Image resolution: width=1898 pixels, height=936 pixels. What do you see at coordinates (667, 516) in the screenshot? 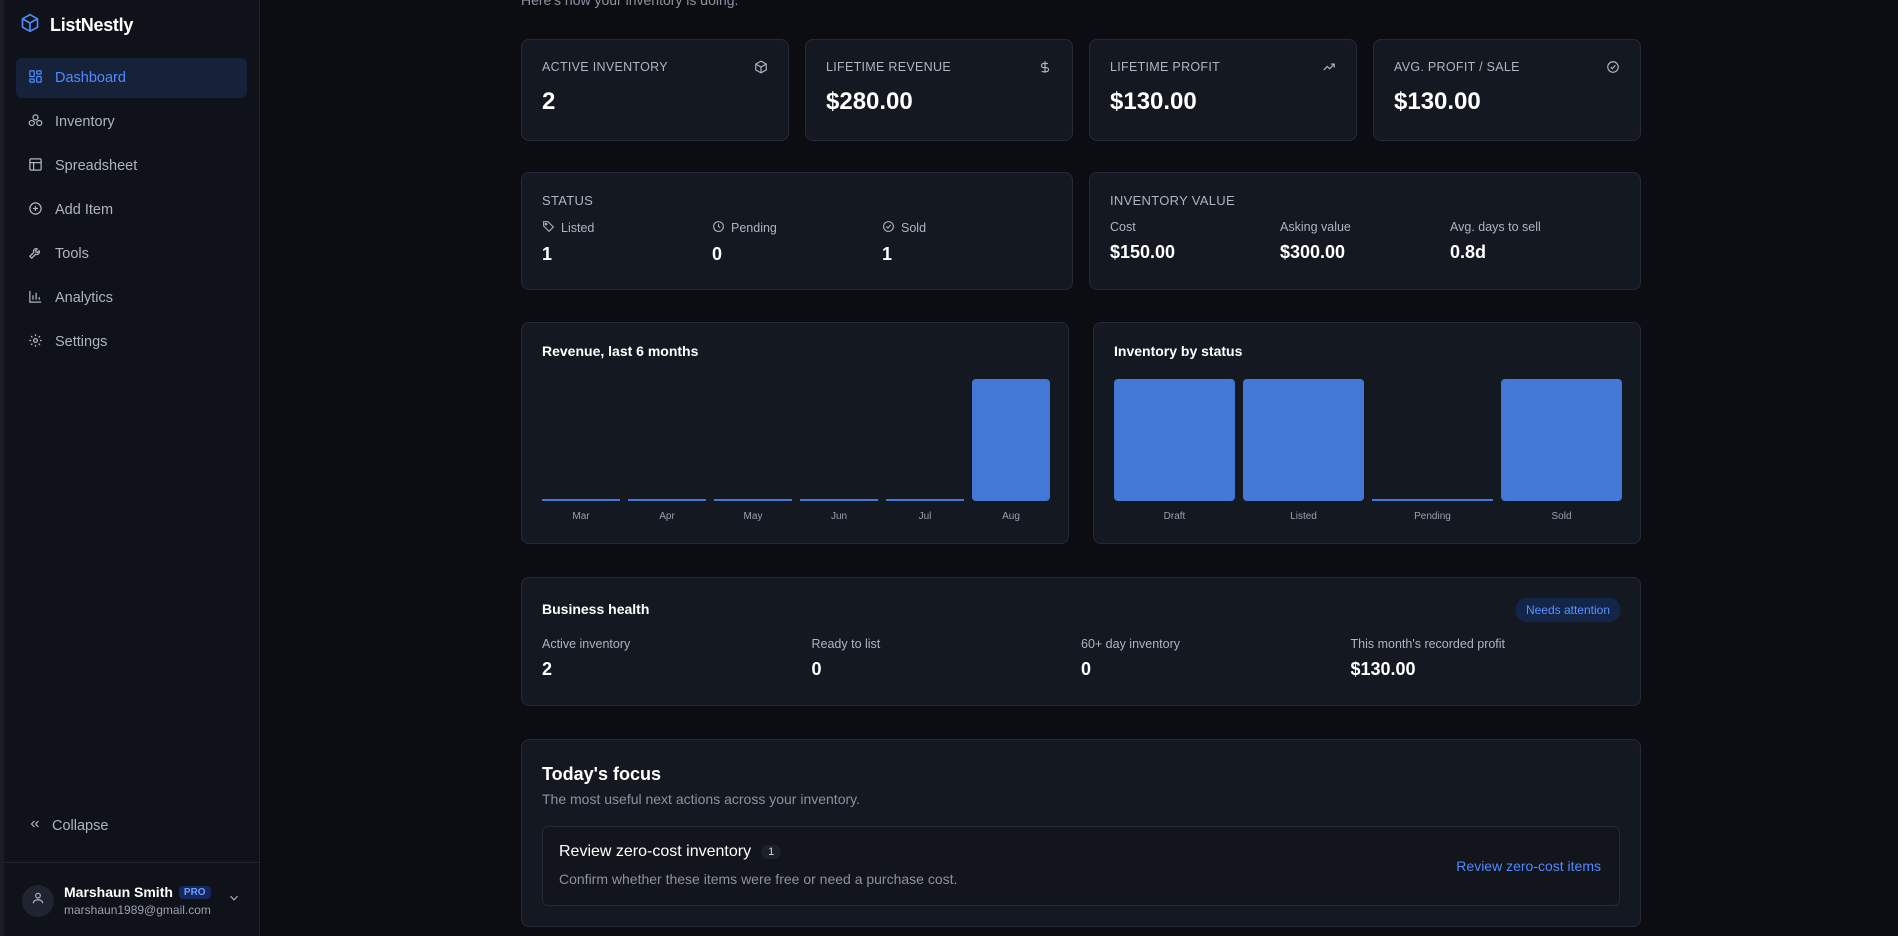
I see `x-tick-label: Apr` at bounding box center [667, 516].